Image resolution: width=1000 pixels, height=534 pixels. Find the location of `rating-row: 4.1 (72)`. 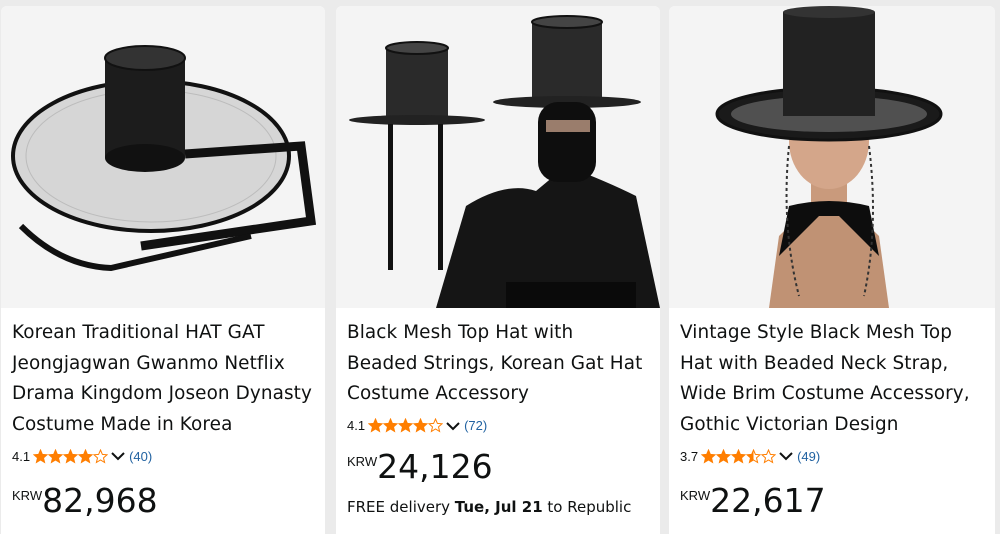

rating-row: 4.1 (72) is located at coordinates (498, 426).